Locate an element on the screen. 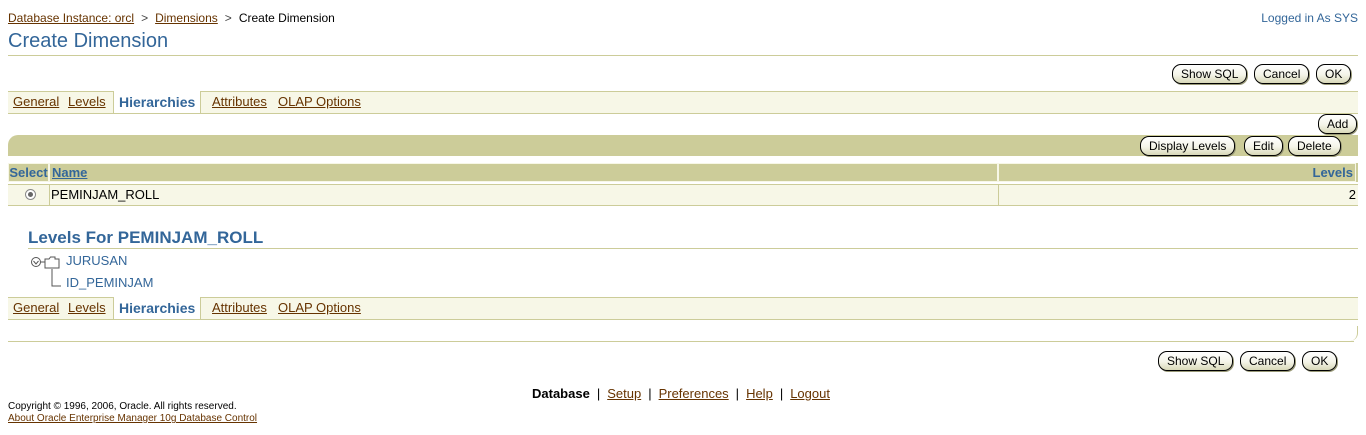 This screenshot has height=435, width=1366. footer-links: Database | Setup | Preferences | Help | Logout is located at coordinates (681, 393).